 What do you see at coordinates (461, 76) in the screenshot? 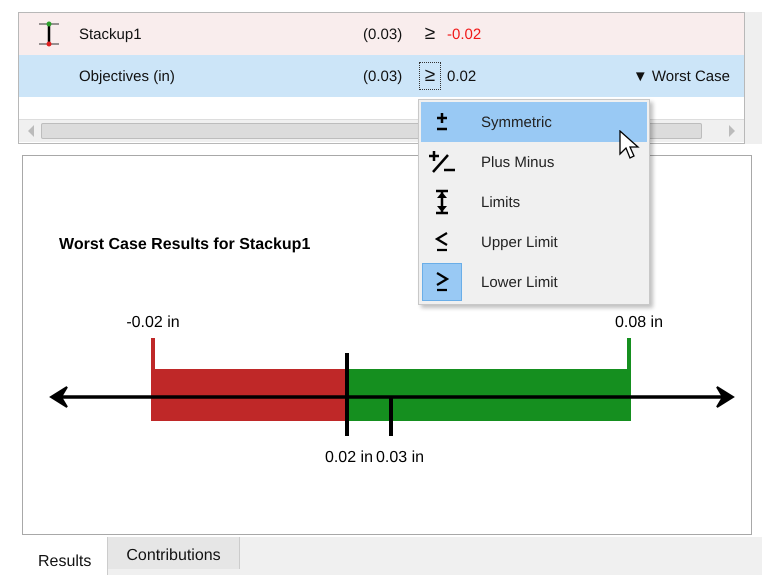
I see `limit-value: 0.02` at bounding box center [461, 76].